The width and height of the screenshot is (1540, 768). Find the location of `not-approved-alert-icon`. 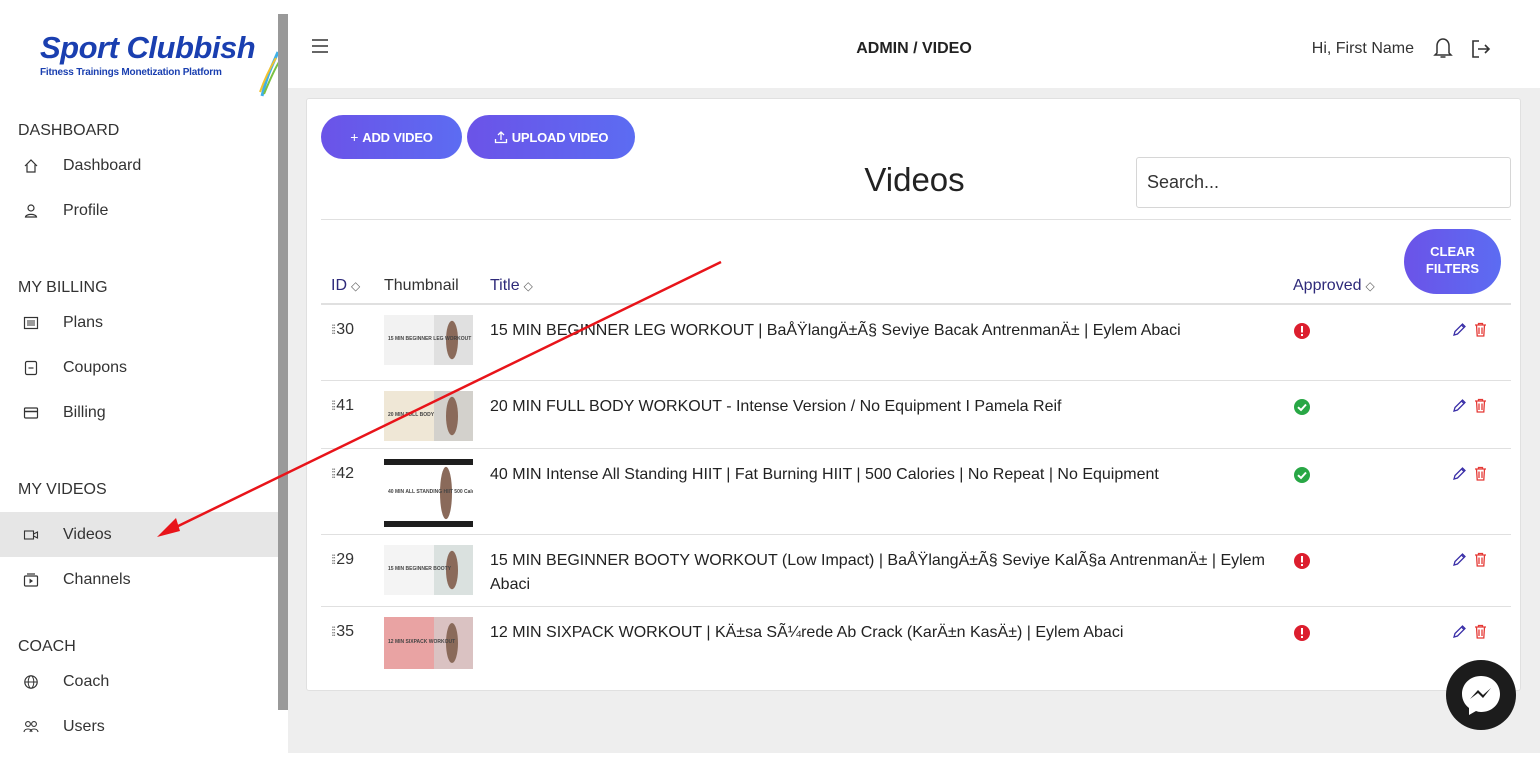

not-approved-alert-icon is located at coordinates (1302, 331).